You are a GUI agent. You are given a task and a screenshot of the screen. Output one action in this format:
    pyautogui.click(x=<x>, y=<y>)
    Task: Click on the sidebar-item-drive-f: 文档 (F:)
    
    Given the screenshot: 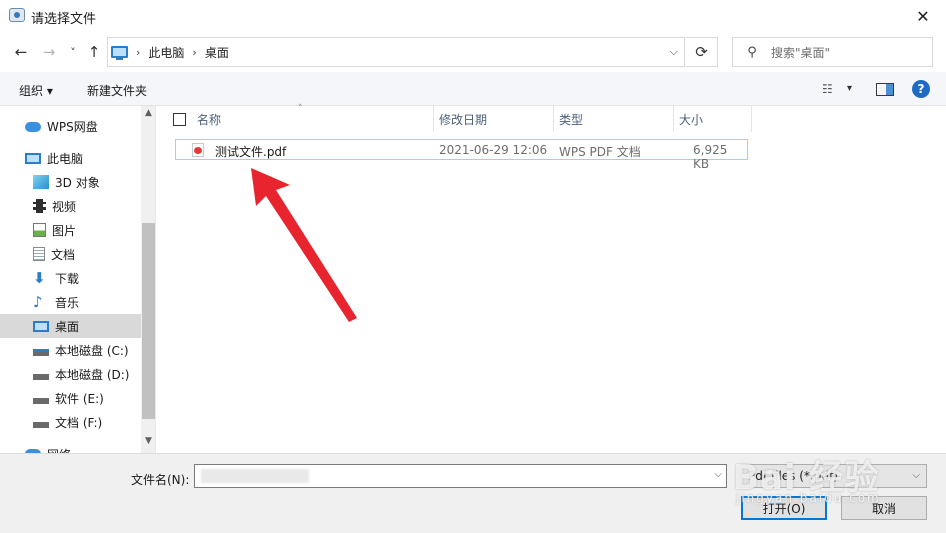 What is the action you would take?
    pyautogui.click(x=70, y=422)
    